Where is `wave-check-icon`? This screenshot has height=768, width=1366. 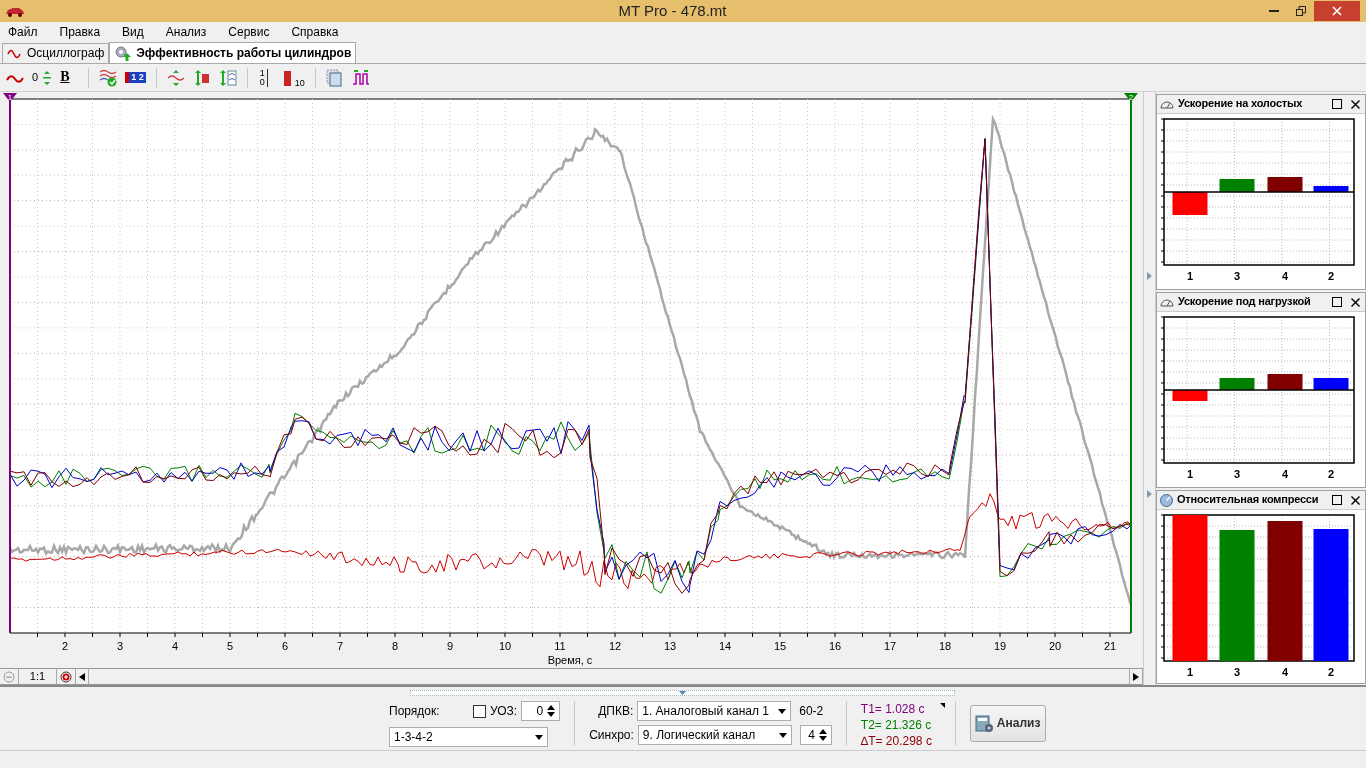
wave-check-icon is located at coordinates (108, 77).